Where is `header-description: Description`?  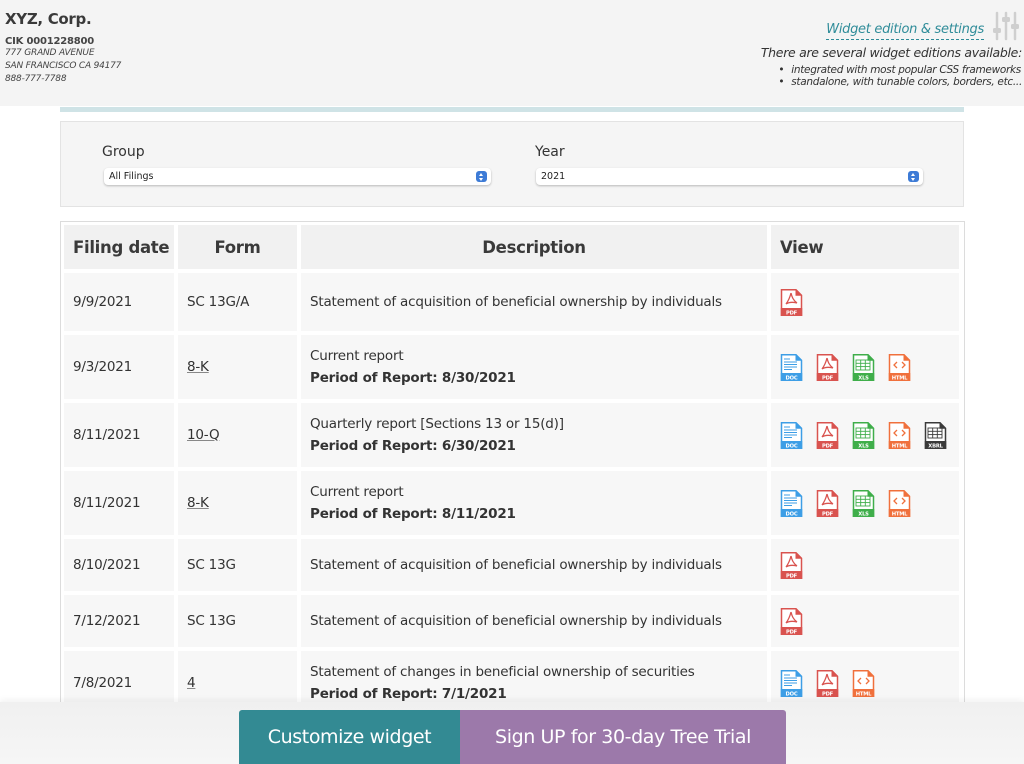
header-description: Description is located at coordinates (534, 247).